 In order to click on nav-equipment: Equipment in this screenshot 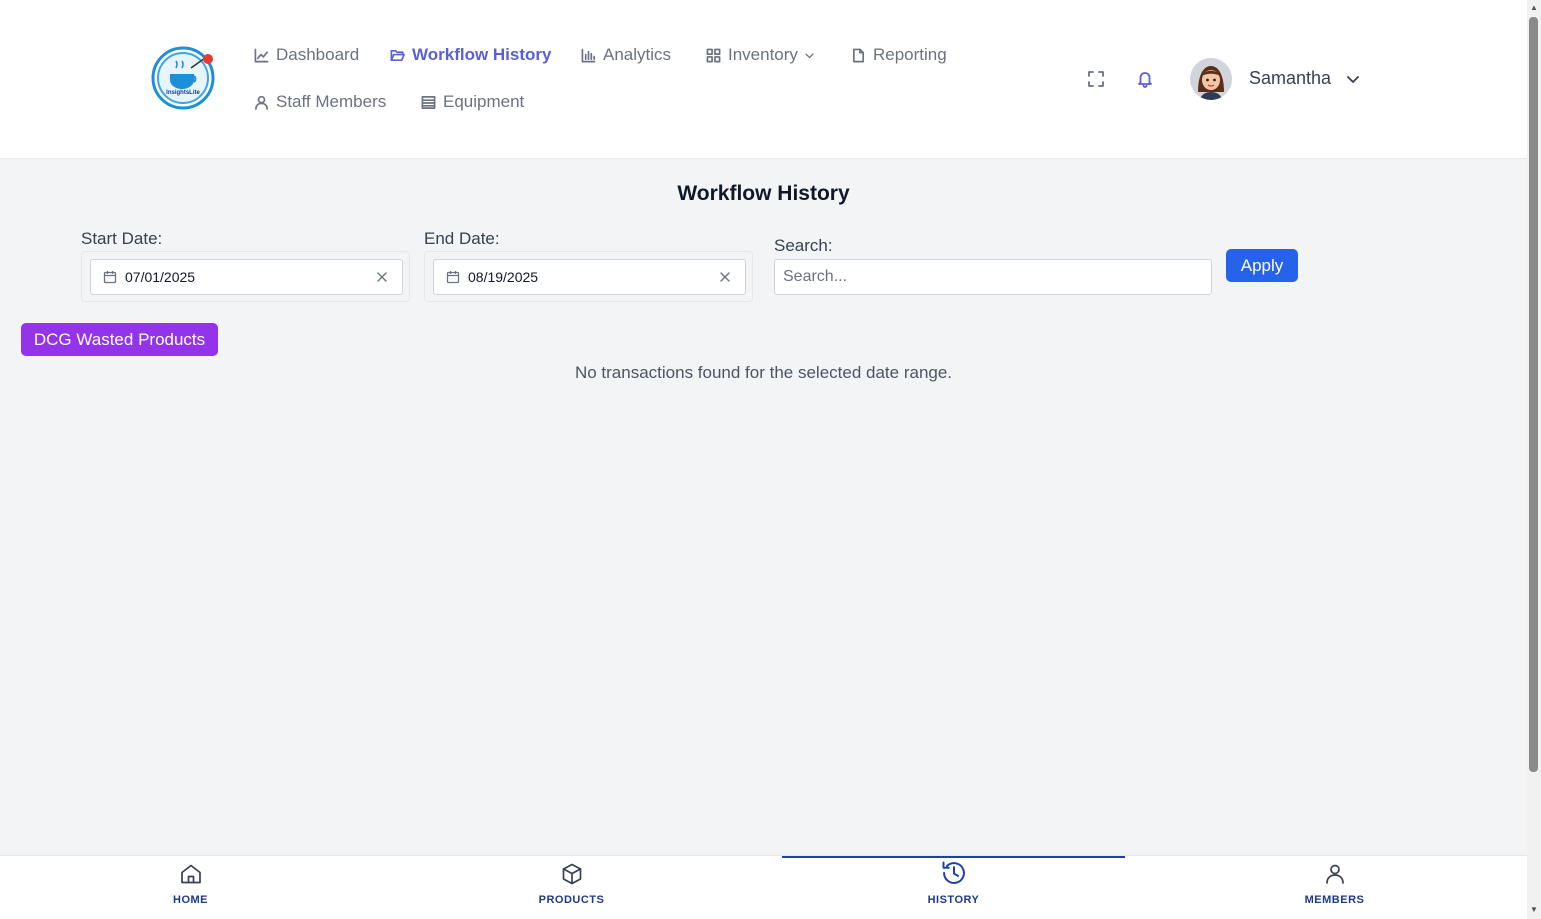, I will do `click(472, 102)`.